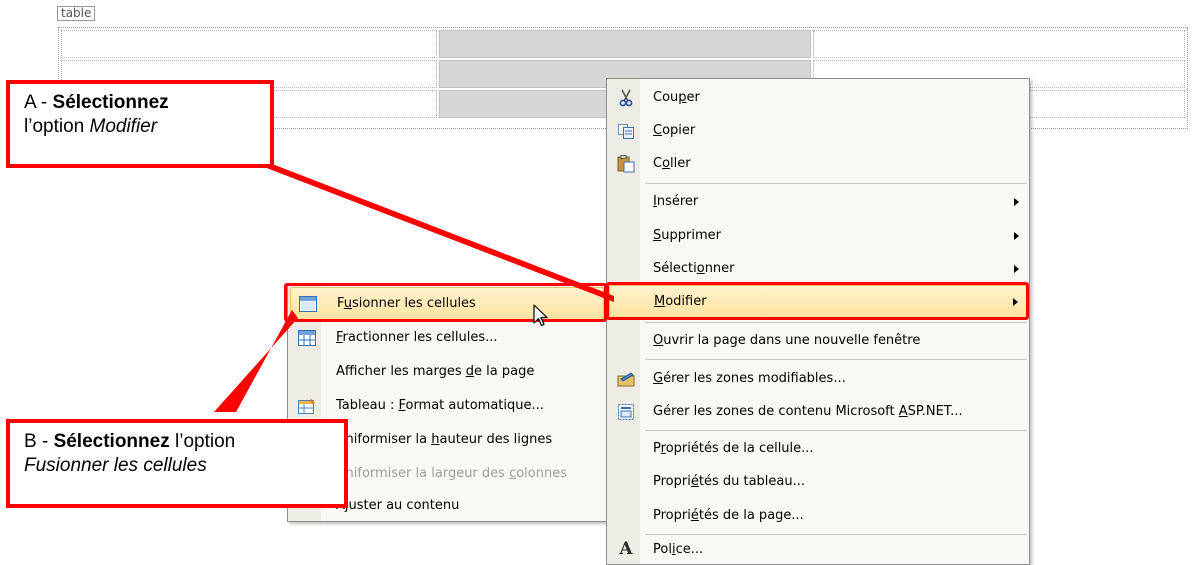  I want to click on callout-a-line2: l’option Modifier, so click(91, 126).